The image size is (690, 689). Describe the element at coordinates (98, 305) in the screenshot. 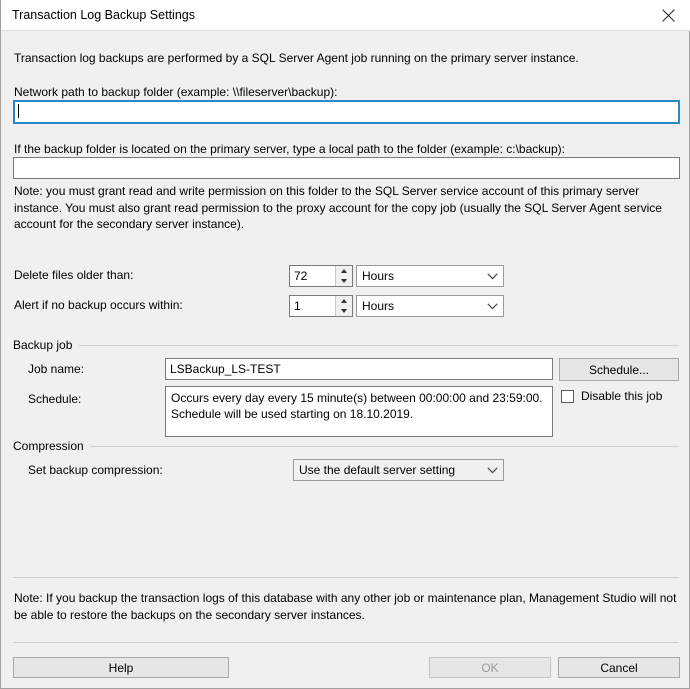

I see `alert-backup-label: Alert if no backup occurs within:` at that location.